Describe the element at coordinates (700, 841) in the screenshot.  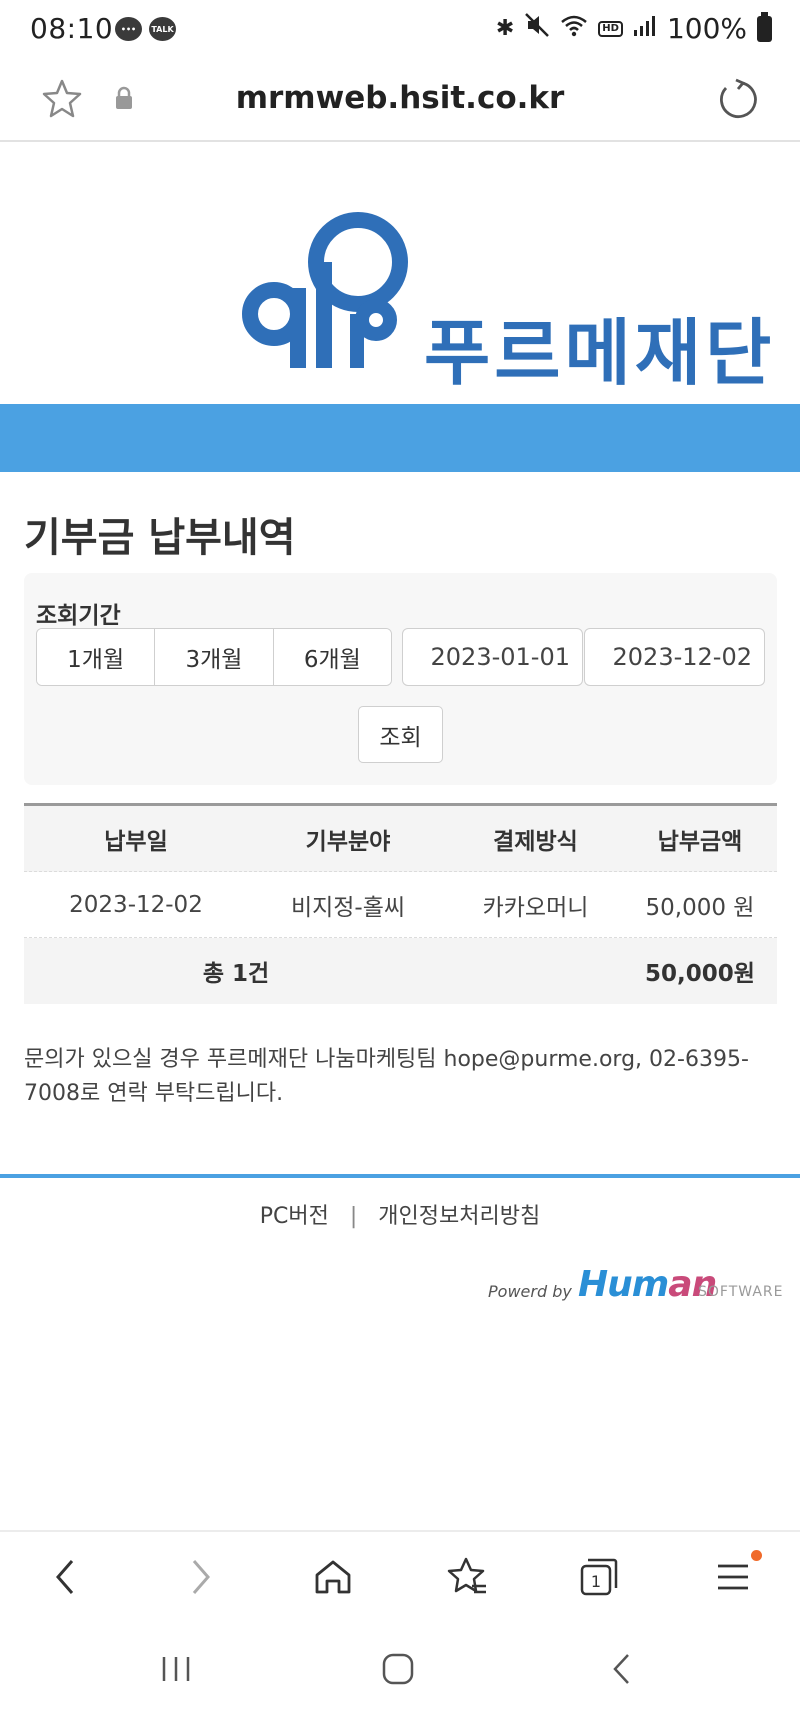
I see `header-payment-amount: 납부금액` at that location.